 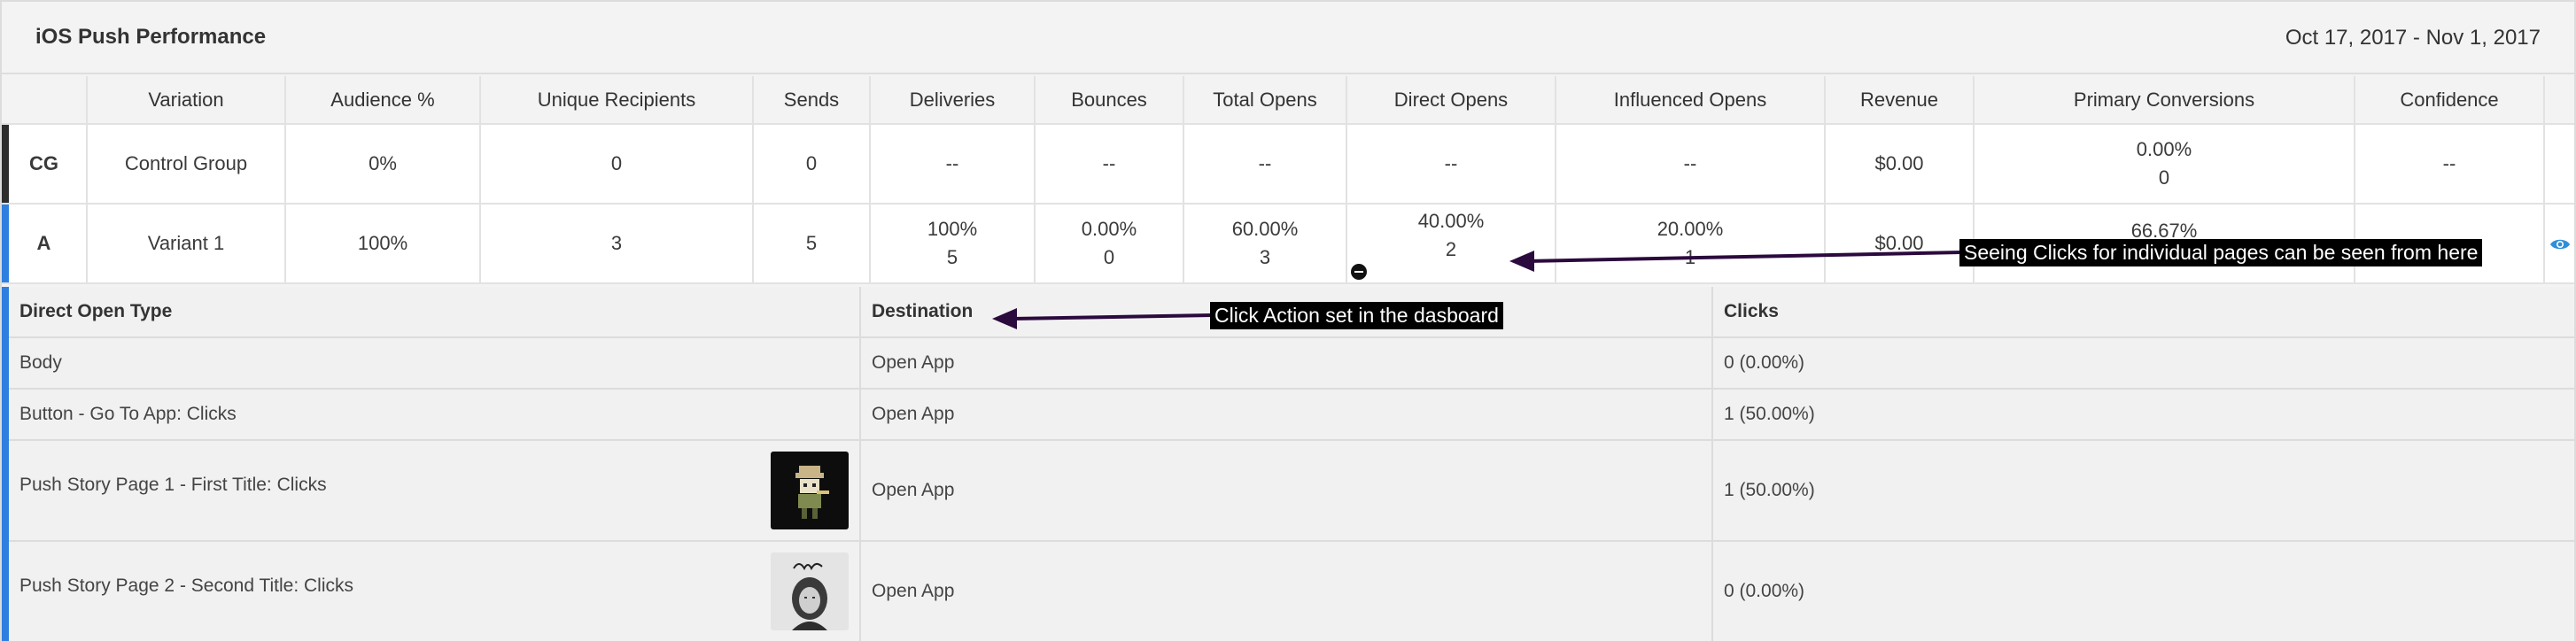 I want to click on eye-icon, so click(x=2560, y=244).